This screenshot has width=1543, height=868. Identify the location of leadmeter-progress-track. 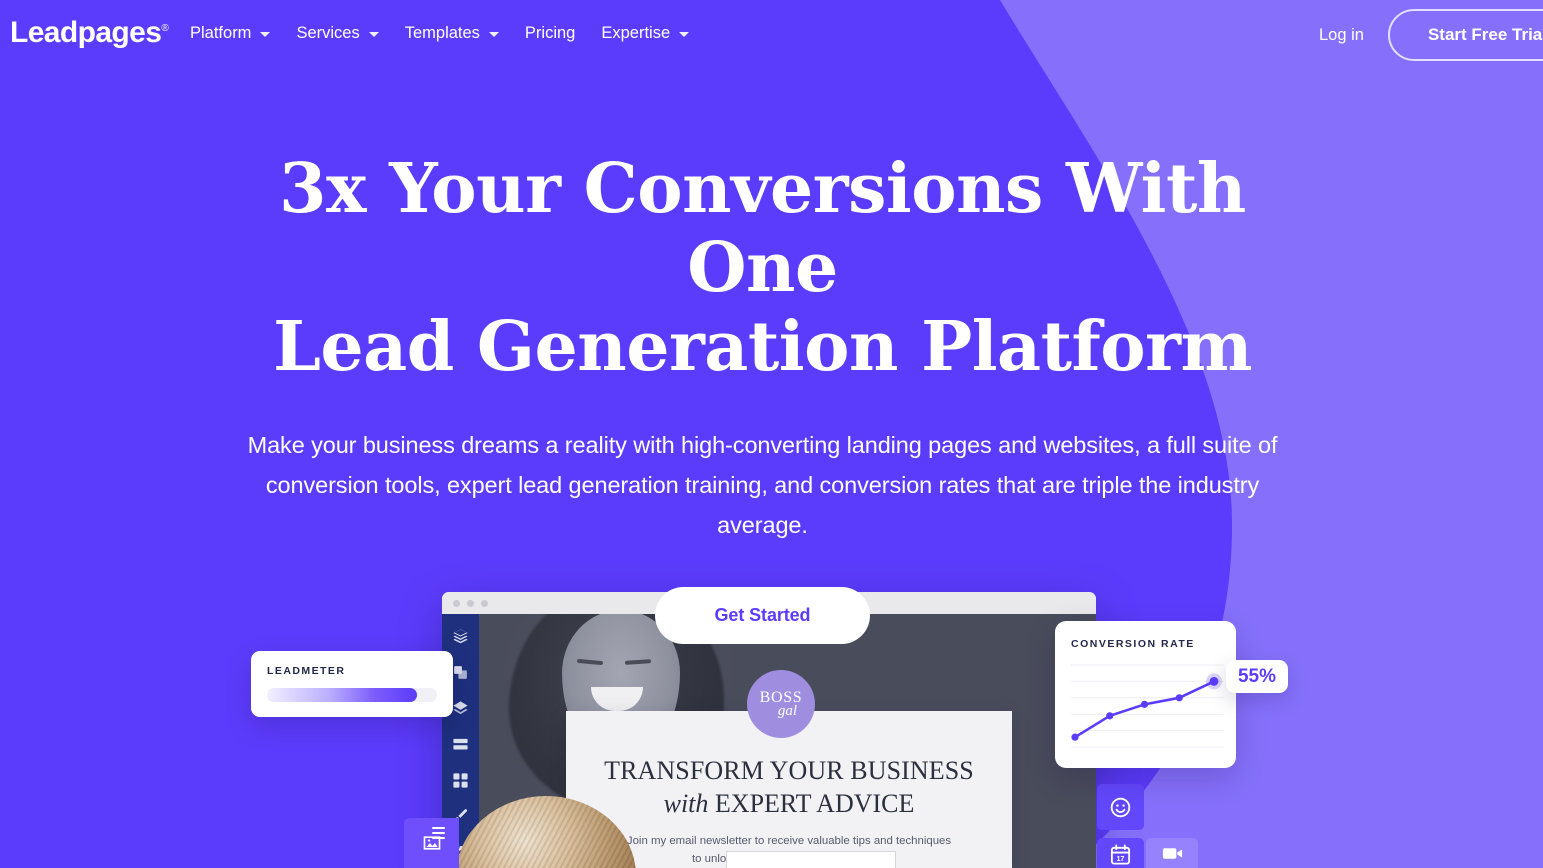
(352, 695).